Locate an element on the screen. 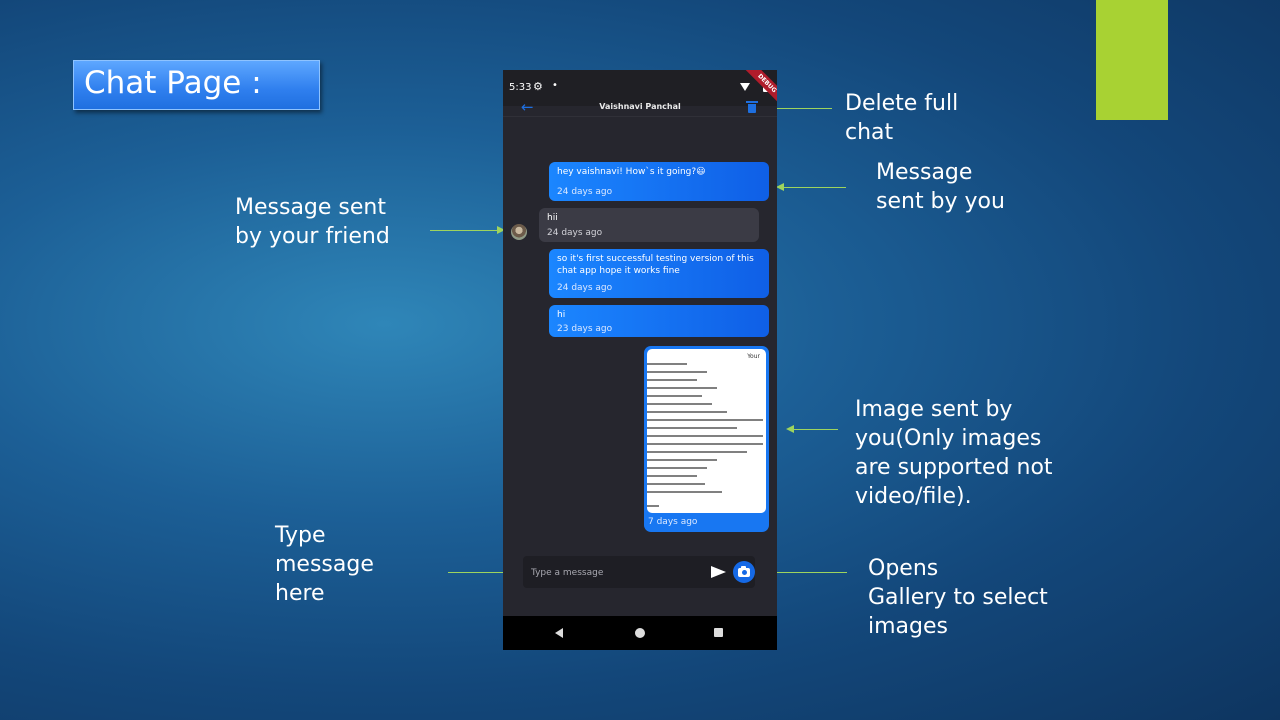 The image size is (1280, 720). message-time: 23 days ago is located at coordinates (585, 329).